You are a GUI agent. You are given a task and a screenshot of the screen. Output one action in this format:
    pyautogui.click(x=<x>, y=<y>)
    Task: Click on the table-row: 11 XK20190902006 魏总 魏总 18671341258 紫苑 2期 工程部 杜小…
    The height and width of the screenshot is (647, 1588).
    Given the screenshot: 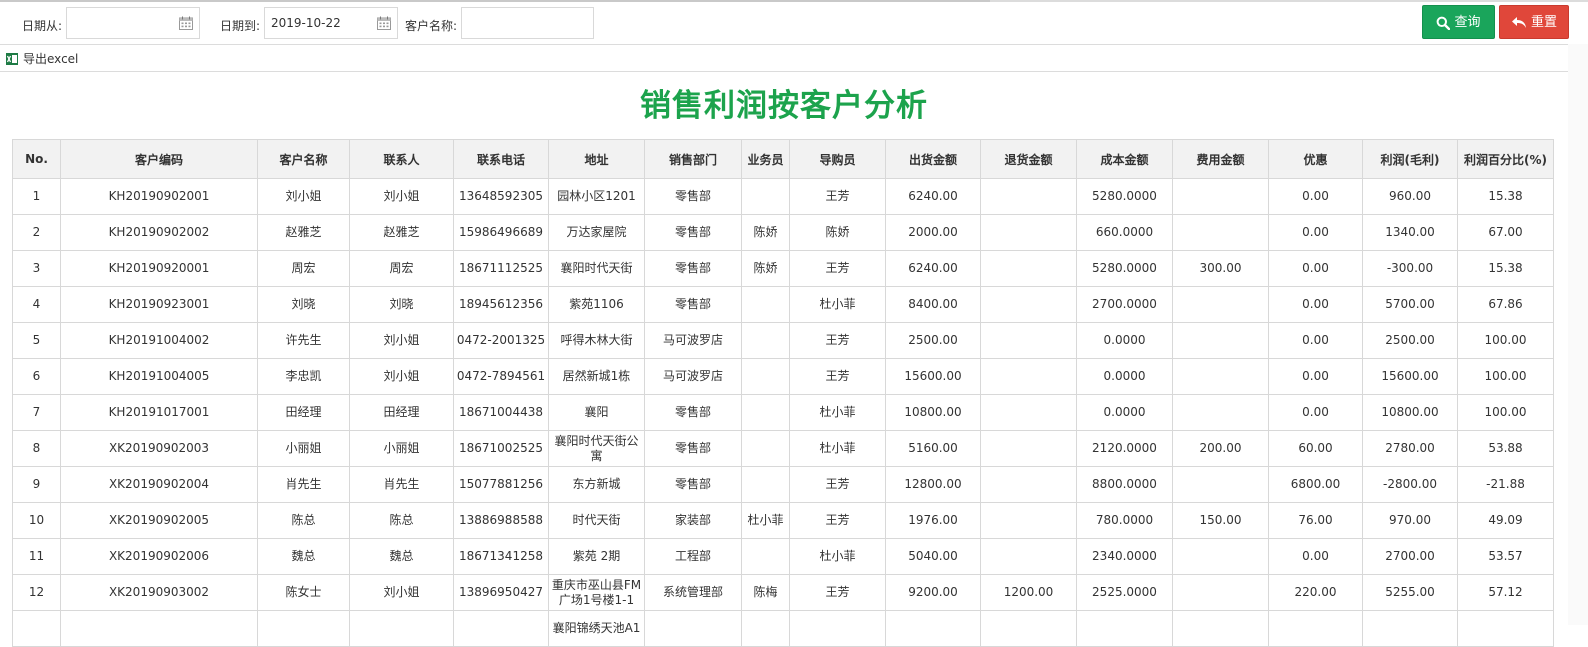 What is the action you would take?
    pyautogui.click(x=783, y=556)
    